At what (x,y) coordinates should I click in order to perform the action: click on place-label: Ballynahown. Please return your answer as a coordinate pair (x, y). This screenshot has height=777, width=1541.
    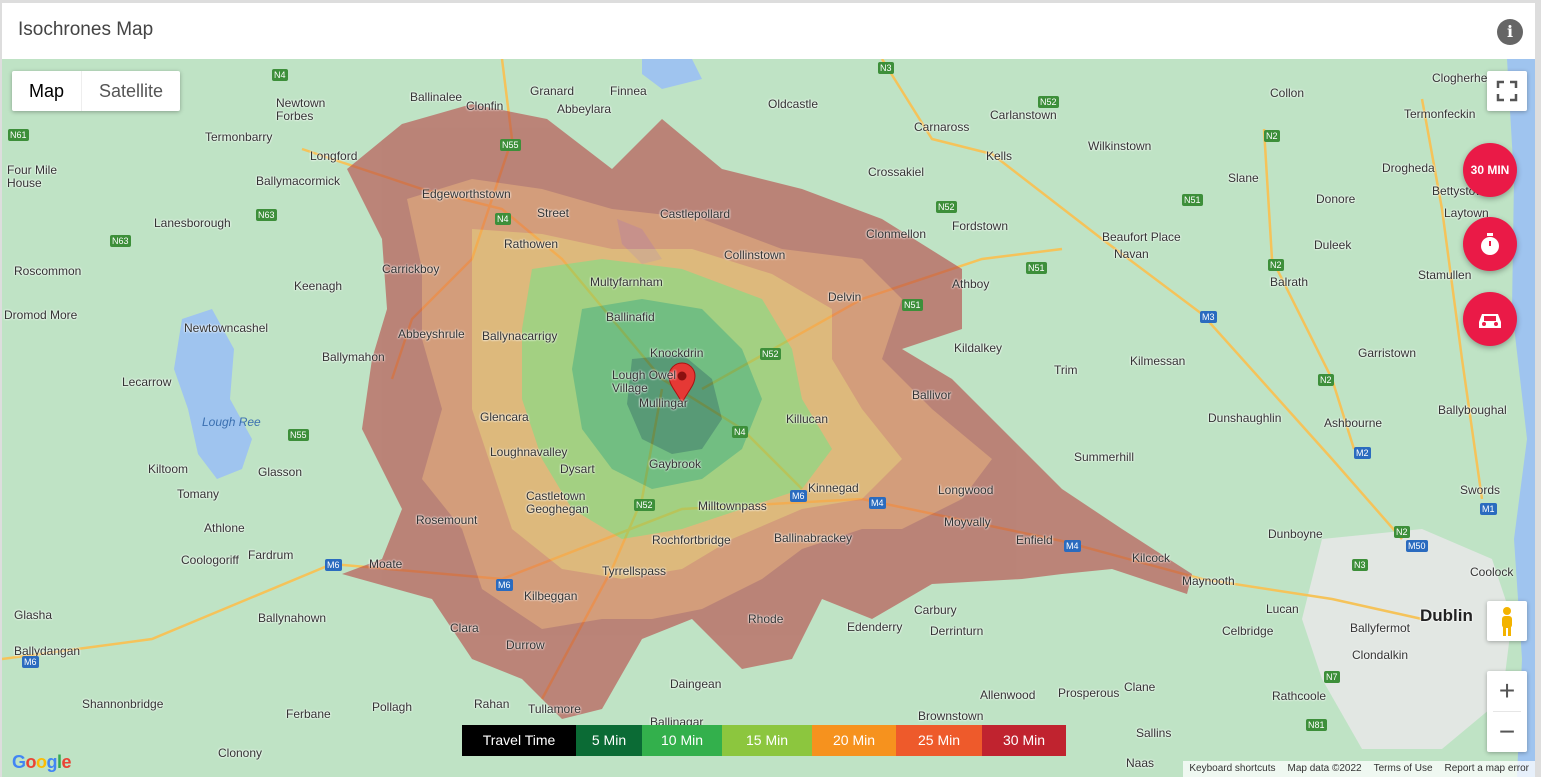
    Looking at the image, I should click on (292, 618).